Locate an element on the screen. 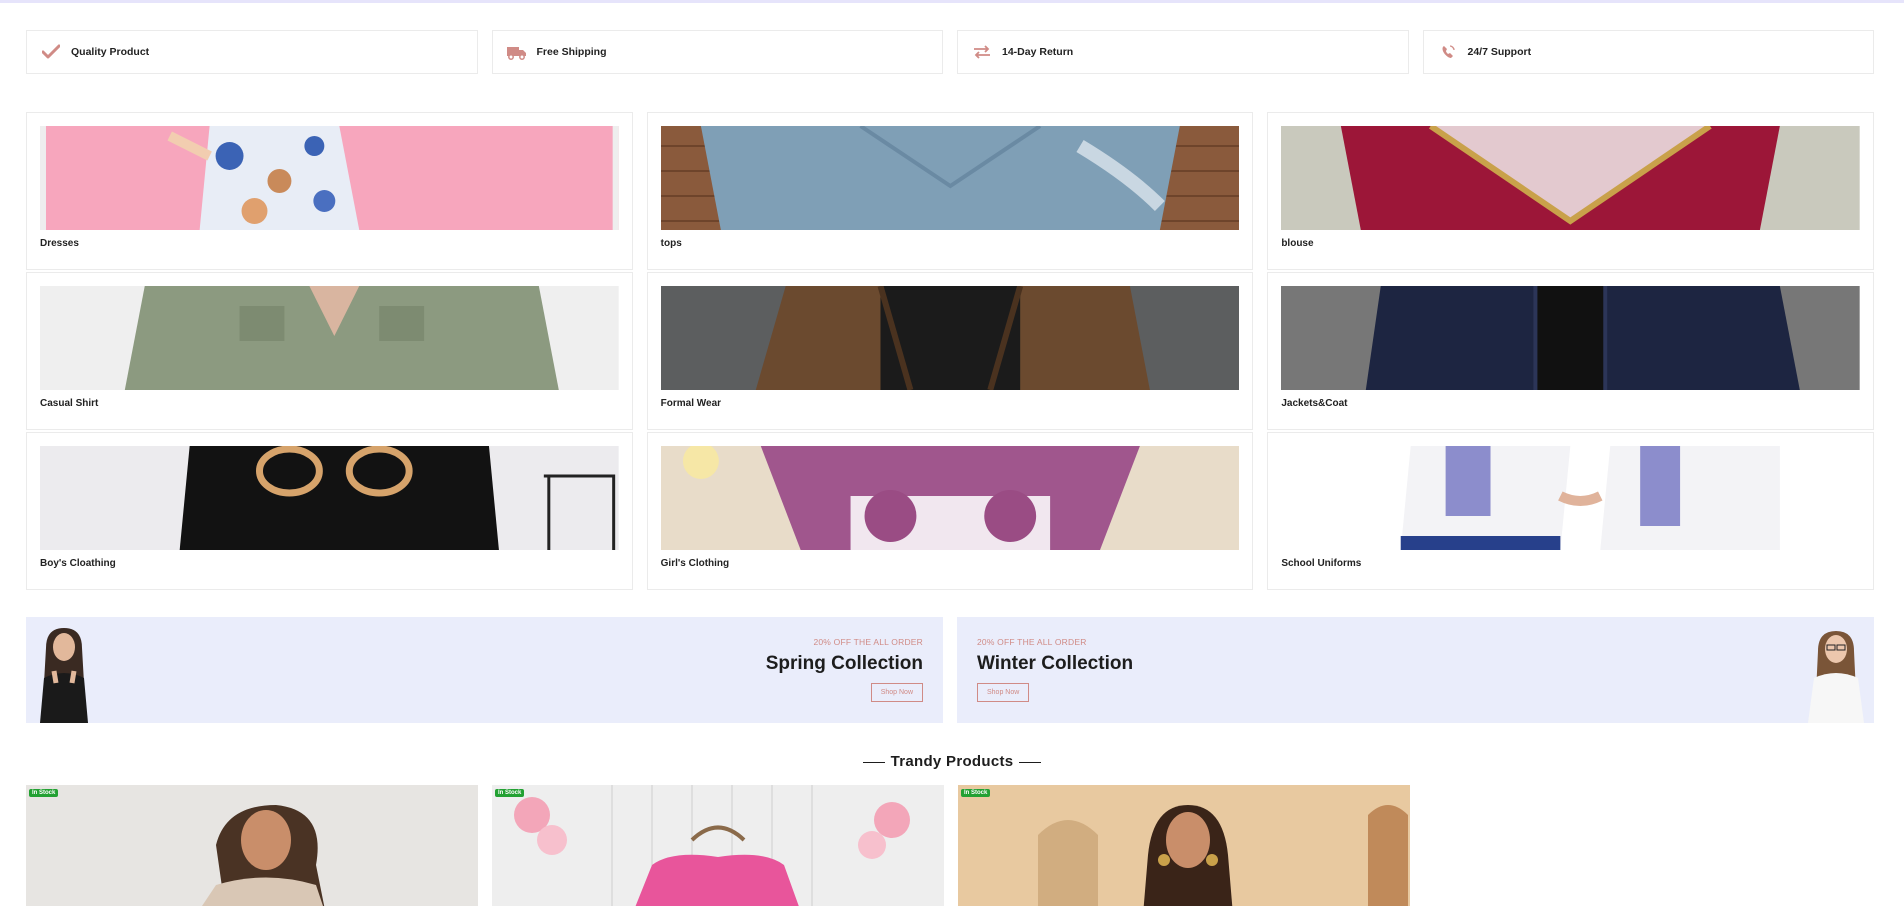  category-label: Boy's Cloathing is located at coordinates (78, 563).